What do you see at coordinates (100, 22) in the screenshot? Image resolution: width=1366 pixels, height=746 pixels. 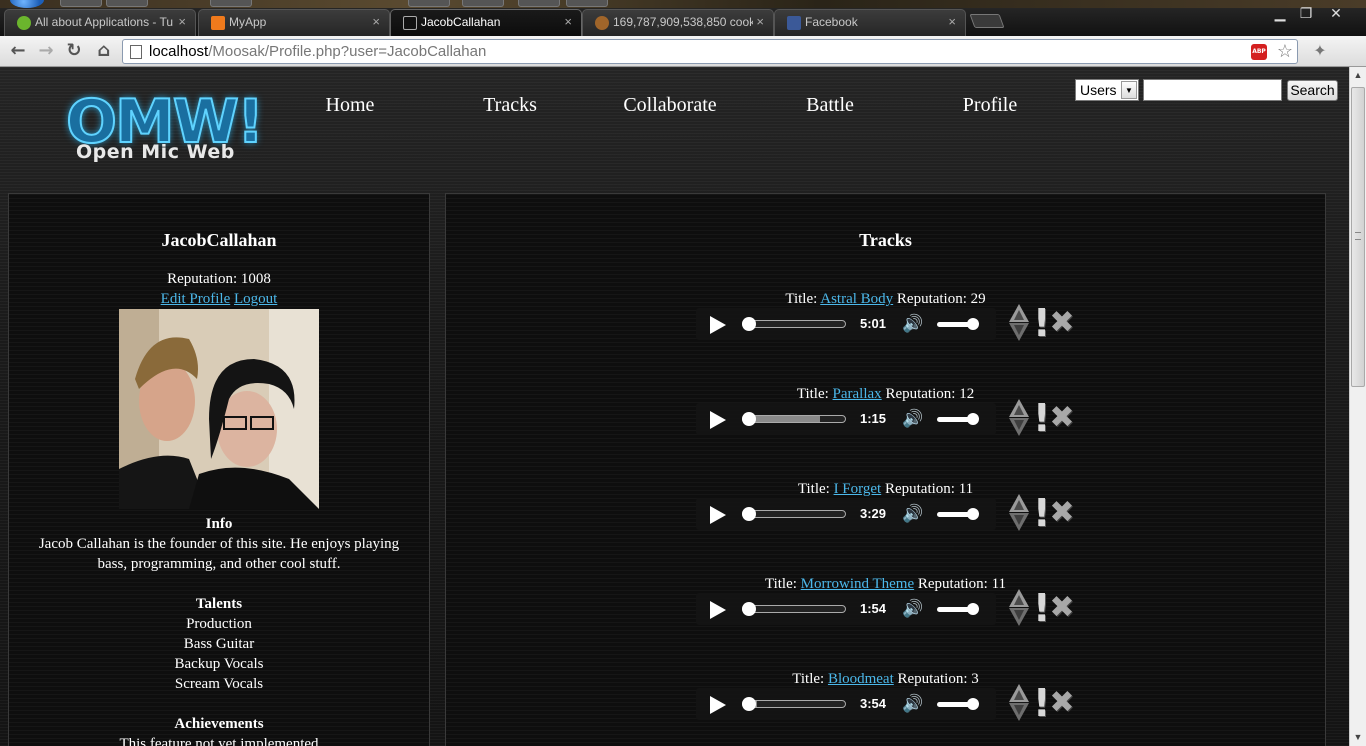 I see `browser-tab: All about Applications - Tu ×` at bounding box center [100, 22].